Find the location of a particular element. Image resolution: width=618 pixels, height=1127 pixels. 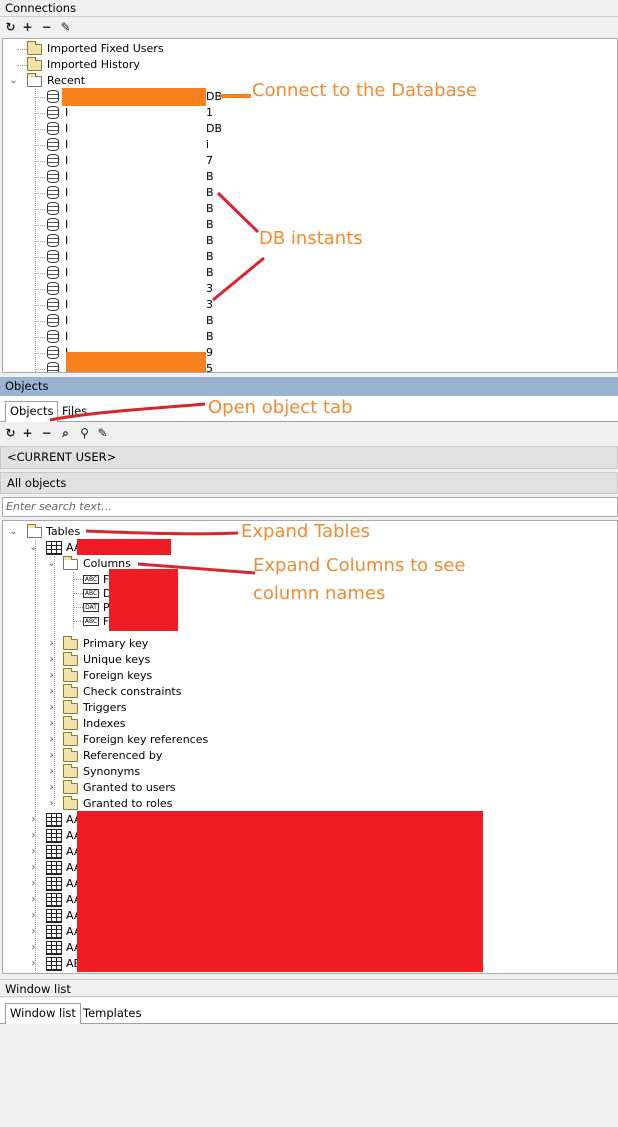

annotation-db-instants: DB instants is located at coordinates (311, 238).